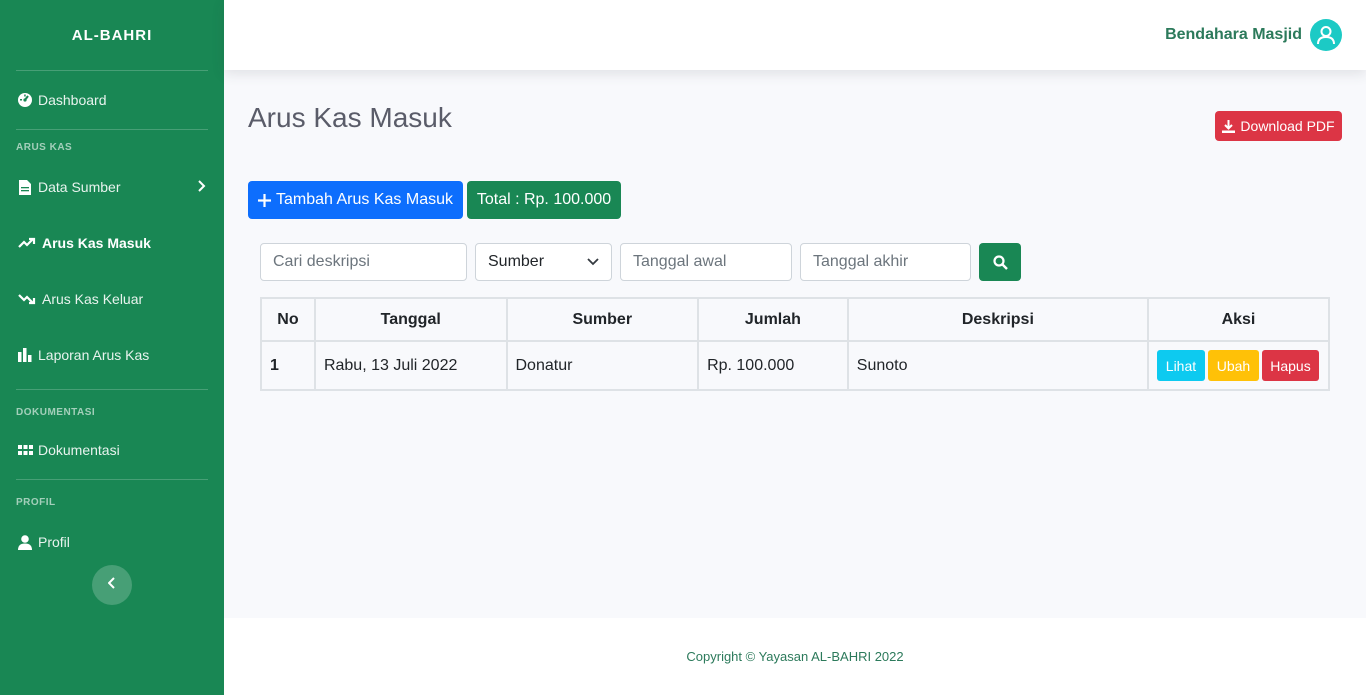 This screenshot has width=1366, height=695. What do you see at coordinates (593, 262) in the screenshot?
I see `chevron-down-icon` at bounding box center [593, 262].